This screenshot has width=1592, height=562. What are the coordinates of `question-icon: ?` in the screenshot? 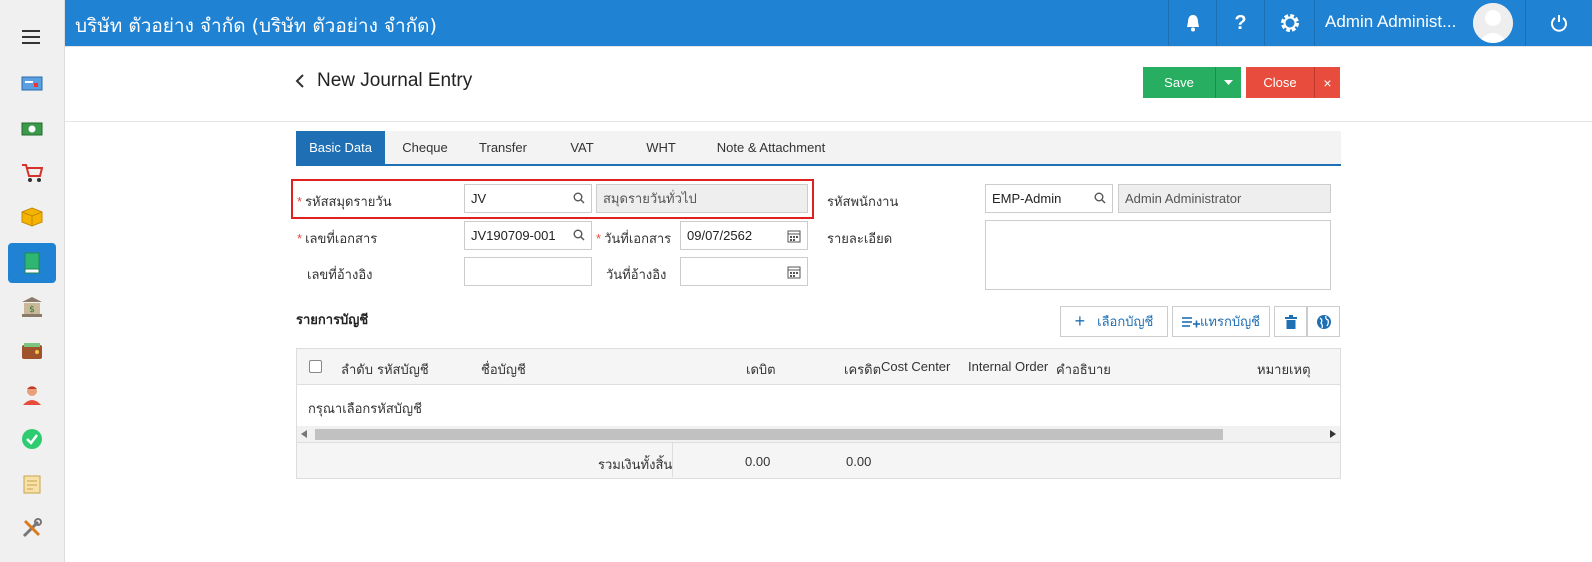 It's located at (1240, 22).